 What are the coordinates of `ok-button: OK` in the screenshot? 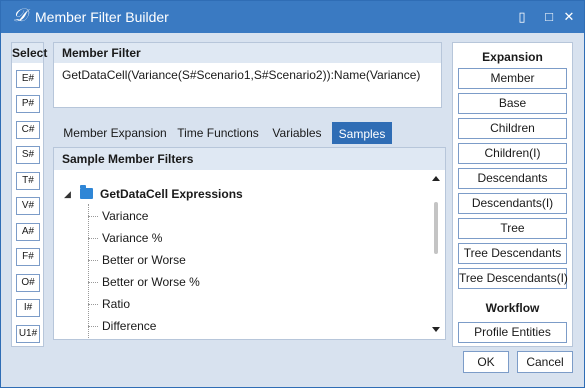 It's located at (486, 362).